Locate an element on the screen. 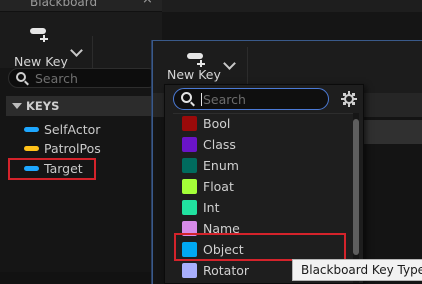  rotator-type-swatch is located at coordinates (189, 270).